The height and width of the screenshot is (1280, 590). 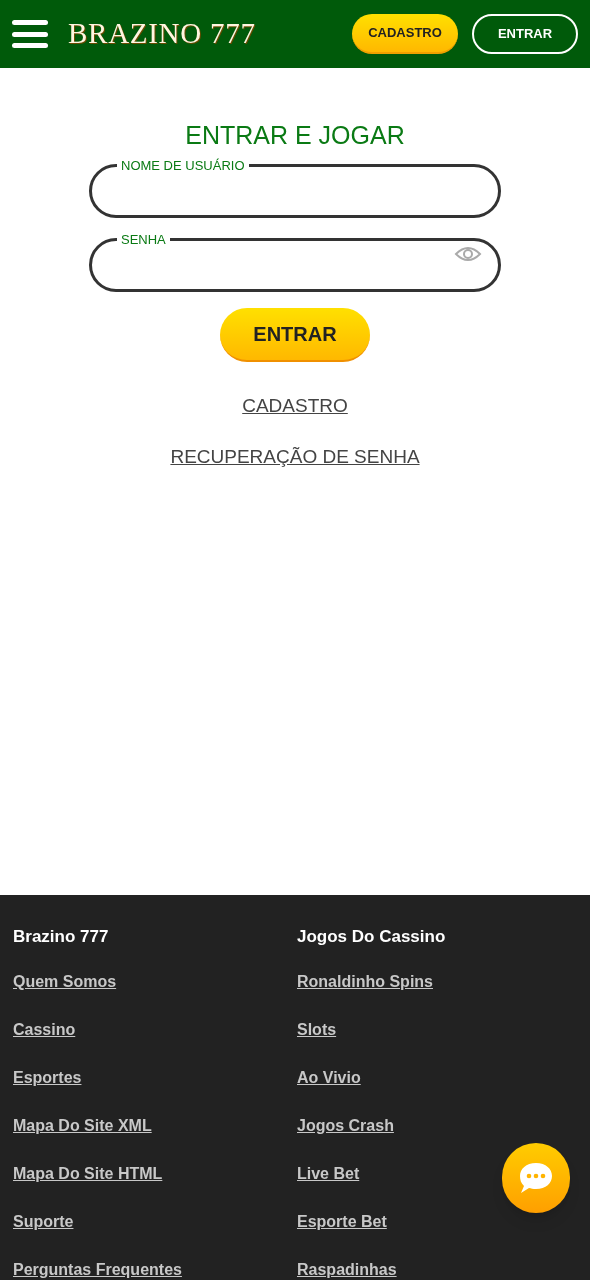 What do you see at coordinates (295, 335) in the screenshot?
I see `login-submit-button: ENTRAR` at bounding box center [295, 335].